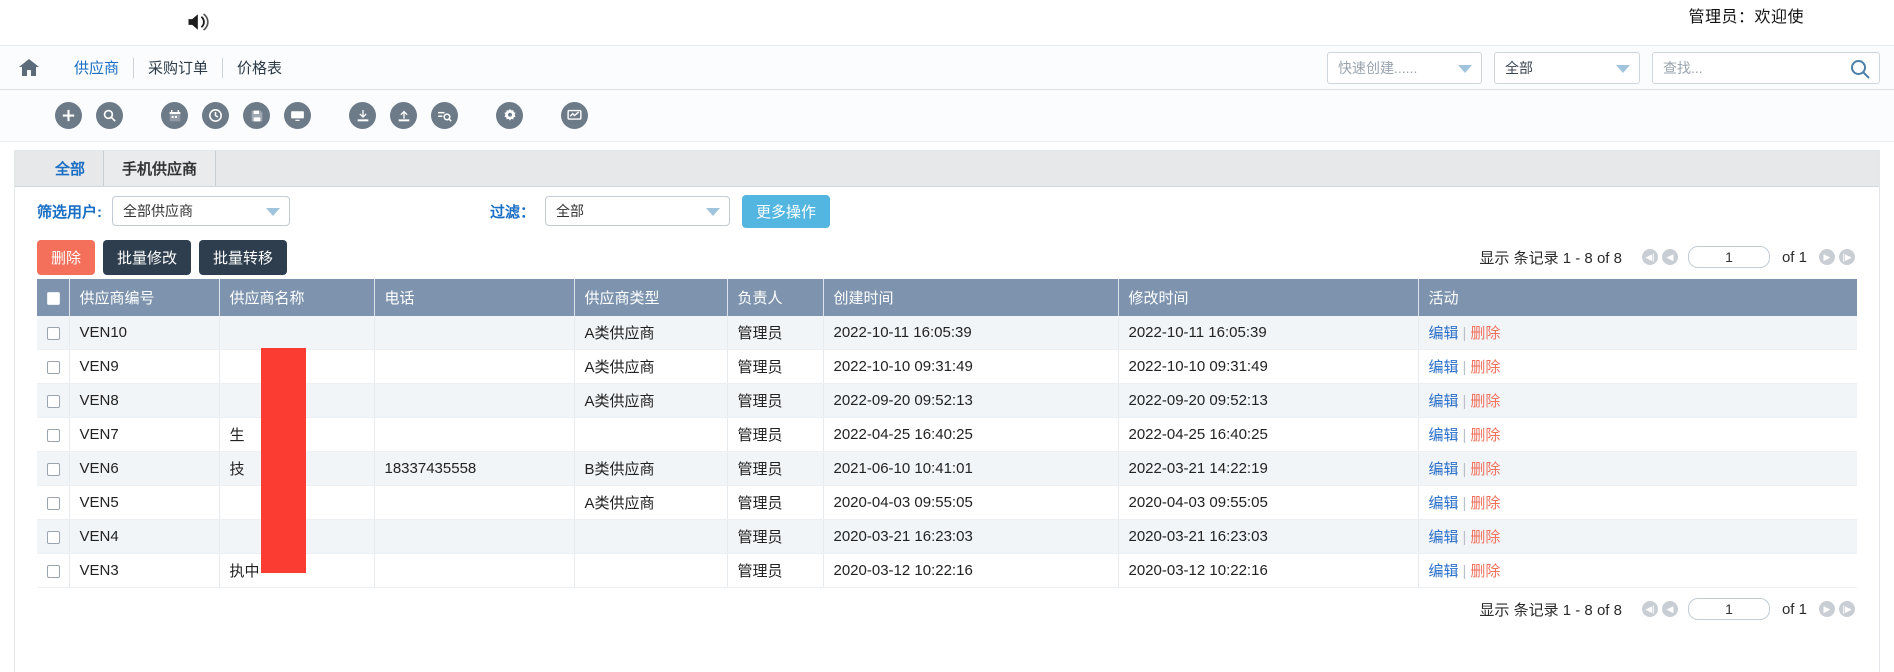  Describe the element at coordinates (201, 211) in the screenshot. I see `user-filter-select: 全部供应商` at that location.